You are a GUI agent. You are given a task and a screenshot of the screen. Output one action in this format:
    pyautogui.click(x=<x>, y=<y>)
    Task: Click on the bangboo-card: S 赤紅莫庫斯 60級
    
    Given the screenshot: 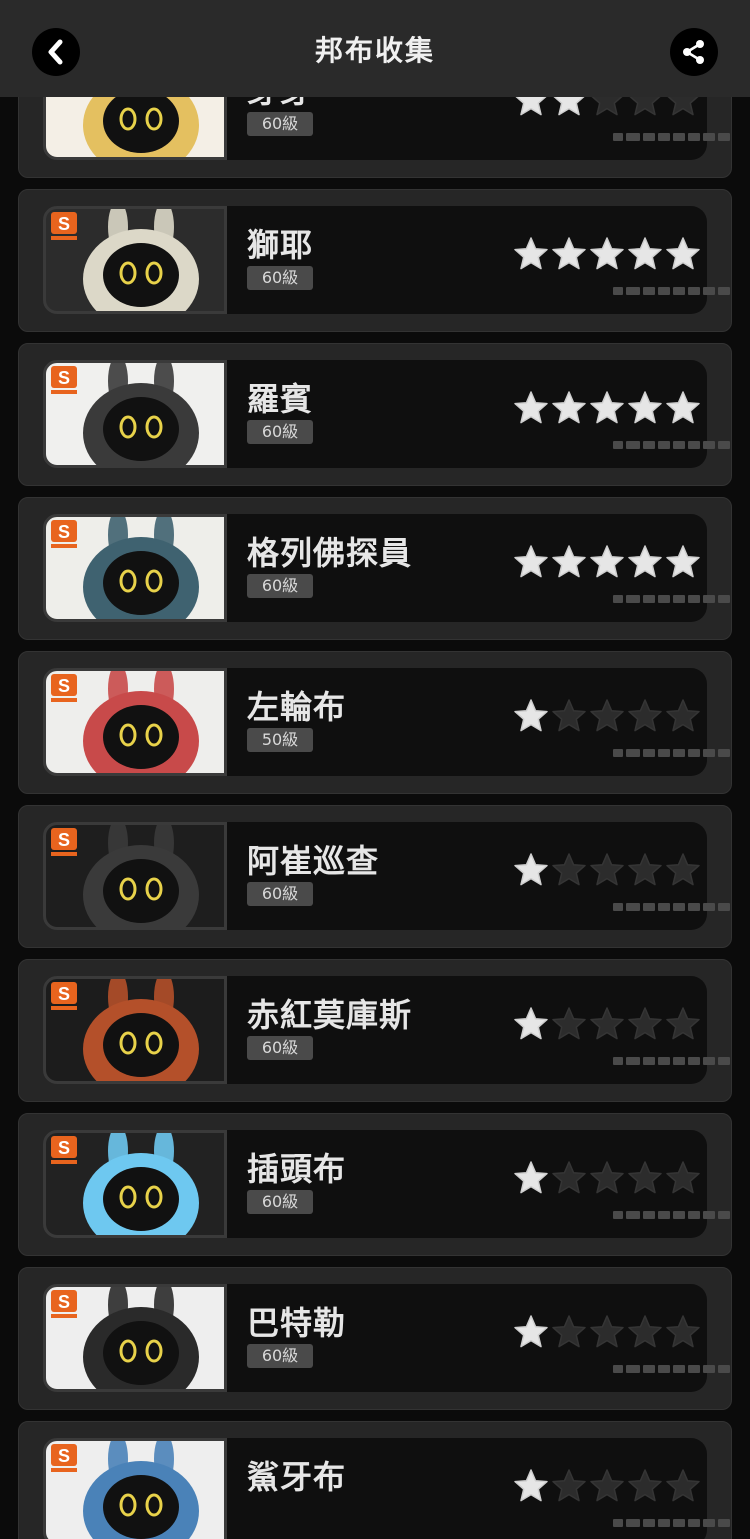 What is the action you would take?
    pyautogui.click(x=375, y=1030)
    